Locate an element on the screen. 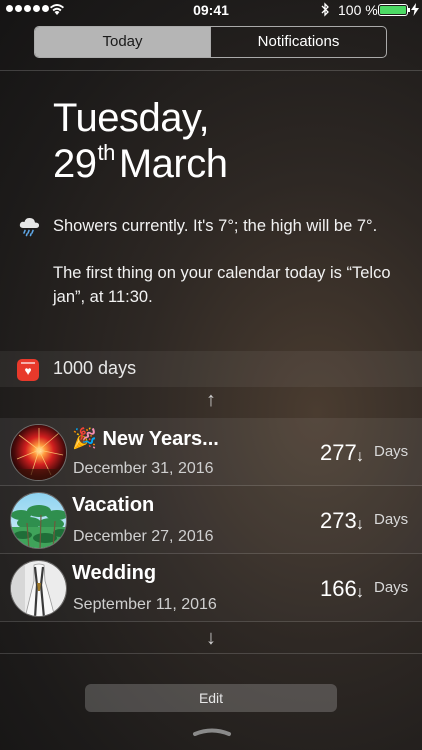 This screenshot has width=422, height=750. grabber-handle-icon is located at coordinates (212, 732).